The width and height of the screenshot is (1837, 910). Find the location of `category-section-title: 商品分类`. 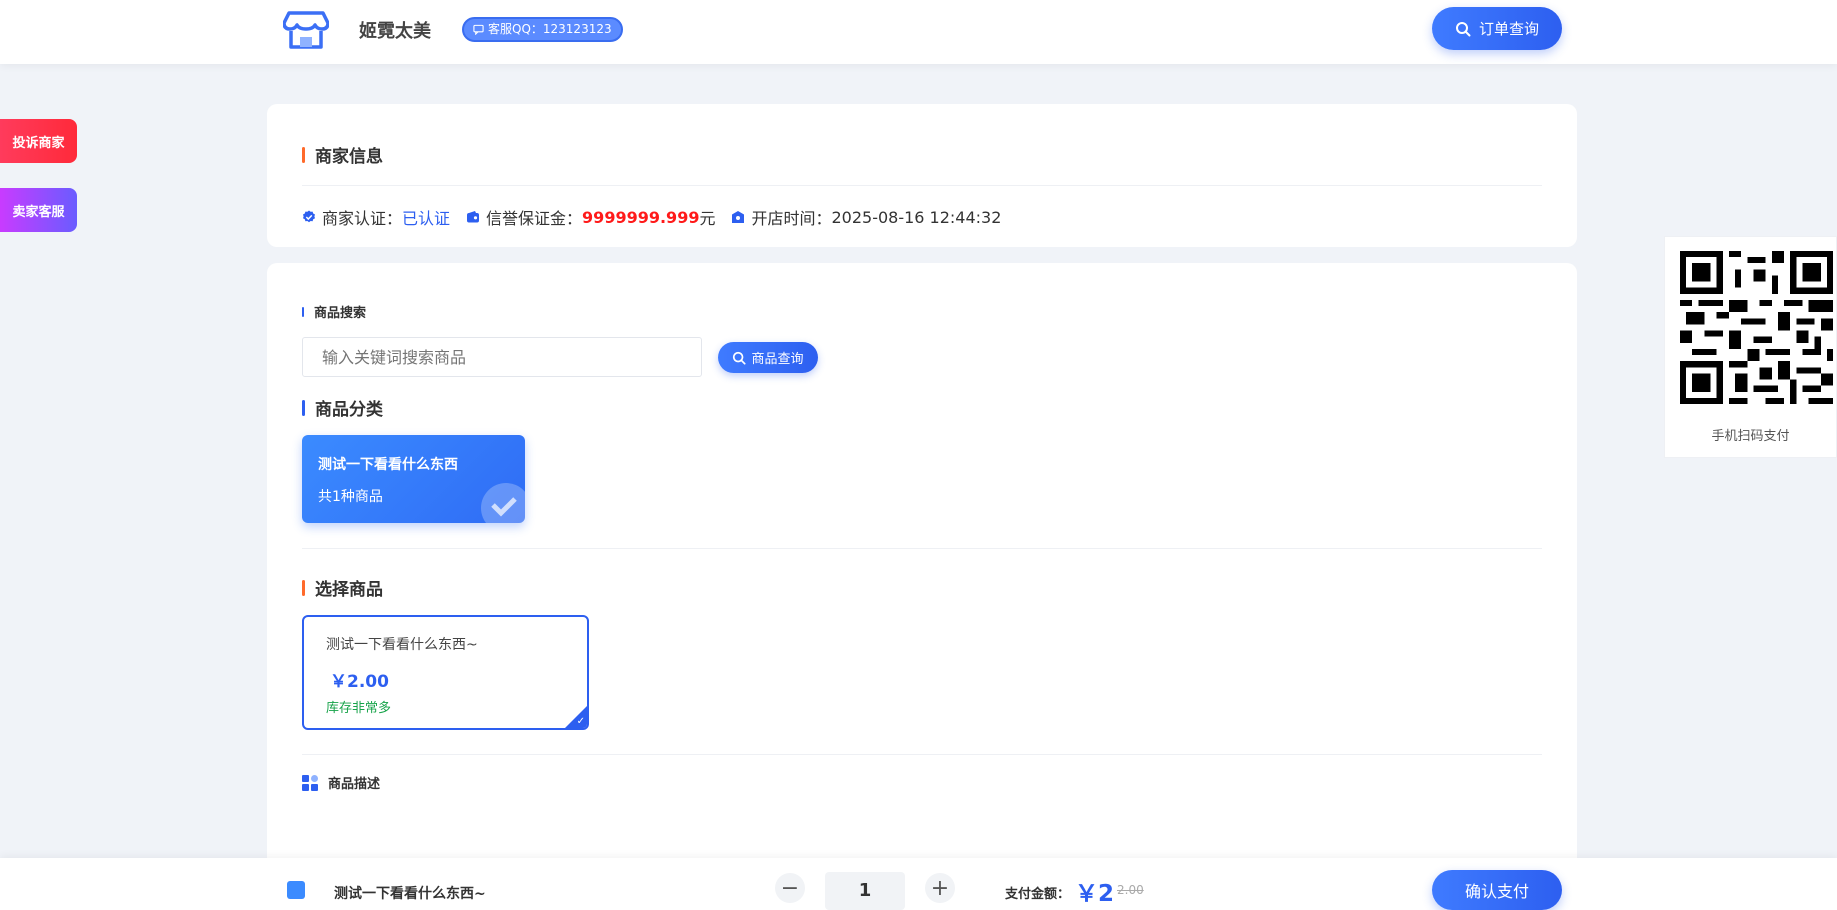

category-section-title: 商品分类 is located at coordinates (342, 407).